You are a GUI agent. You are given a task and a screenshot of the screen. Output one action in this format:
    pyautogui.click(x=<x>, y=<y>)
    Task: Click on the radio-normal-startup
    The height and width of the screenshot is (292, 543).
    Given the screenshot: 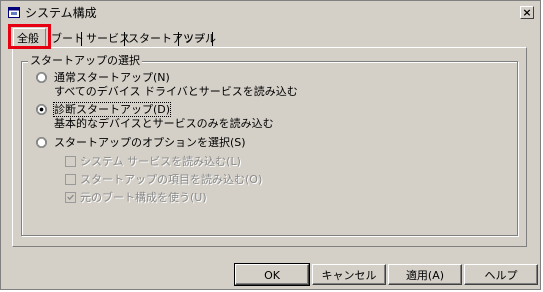 What is the action you would take?
    pyautogui.click(x=41, y=77)
    